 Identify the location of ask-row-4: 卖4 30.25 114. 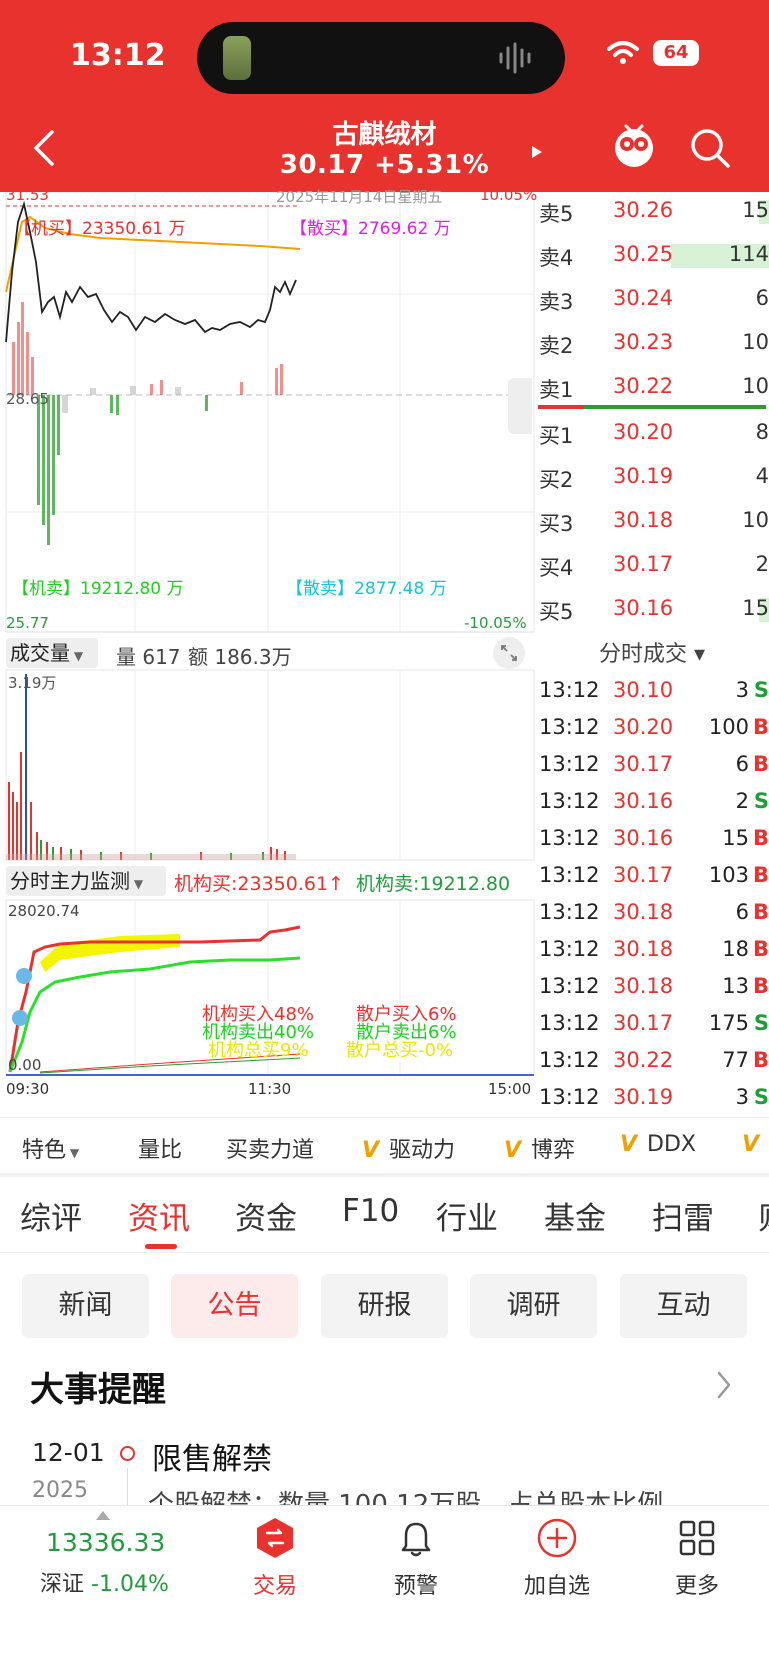
(652, 255).